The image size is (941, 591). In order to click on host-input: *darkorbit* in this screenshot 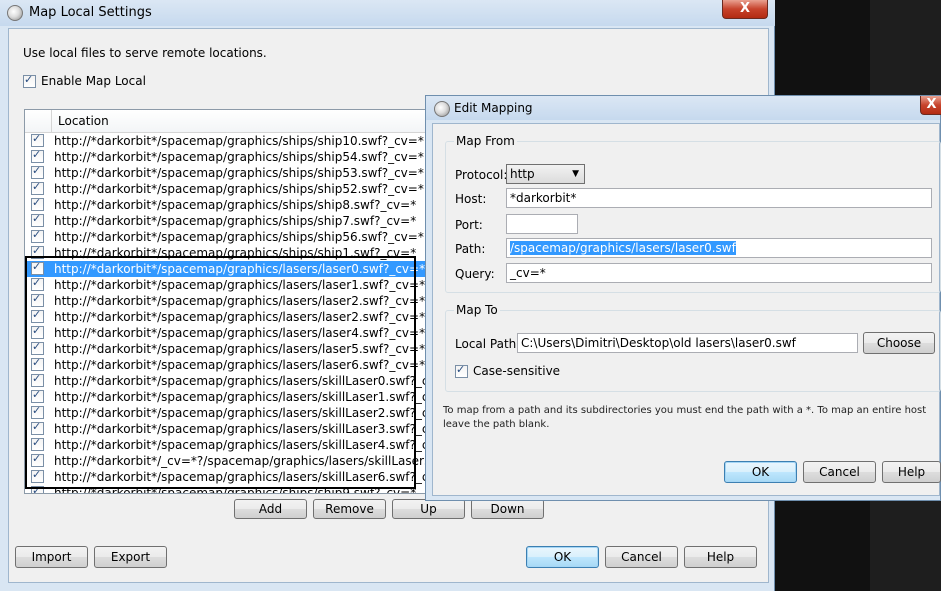, I will do `click(719, 198)`.